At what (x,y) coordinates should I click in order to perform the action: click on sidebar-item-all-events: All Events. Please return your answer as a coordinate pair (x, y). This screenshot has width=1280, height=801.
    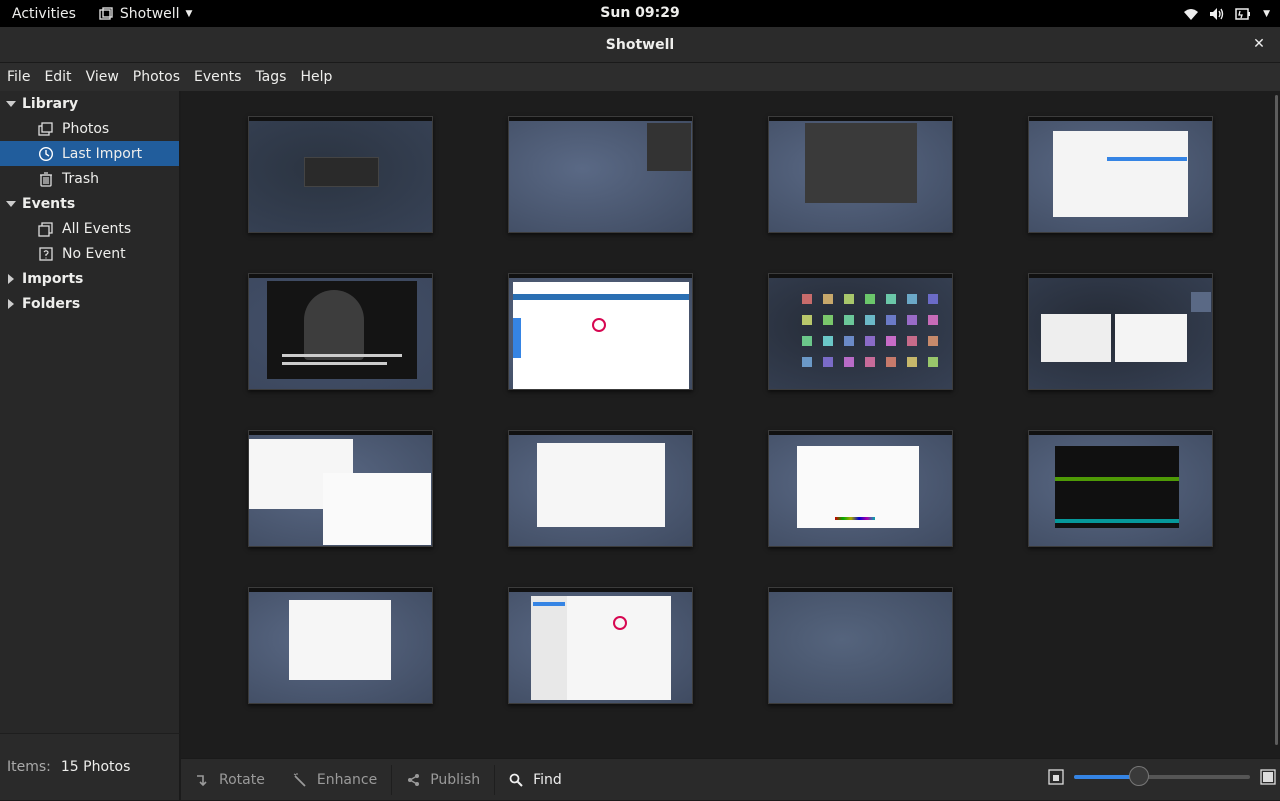
    Looking at the image, I should click on (89, 228).